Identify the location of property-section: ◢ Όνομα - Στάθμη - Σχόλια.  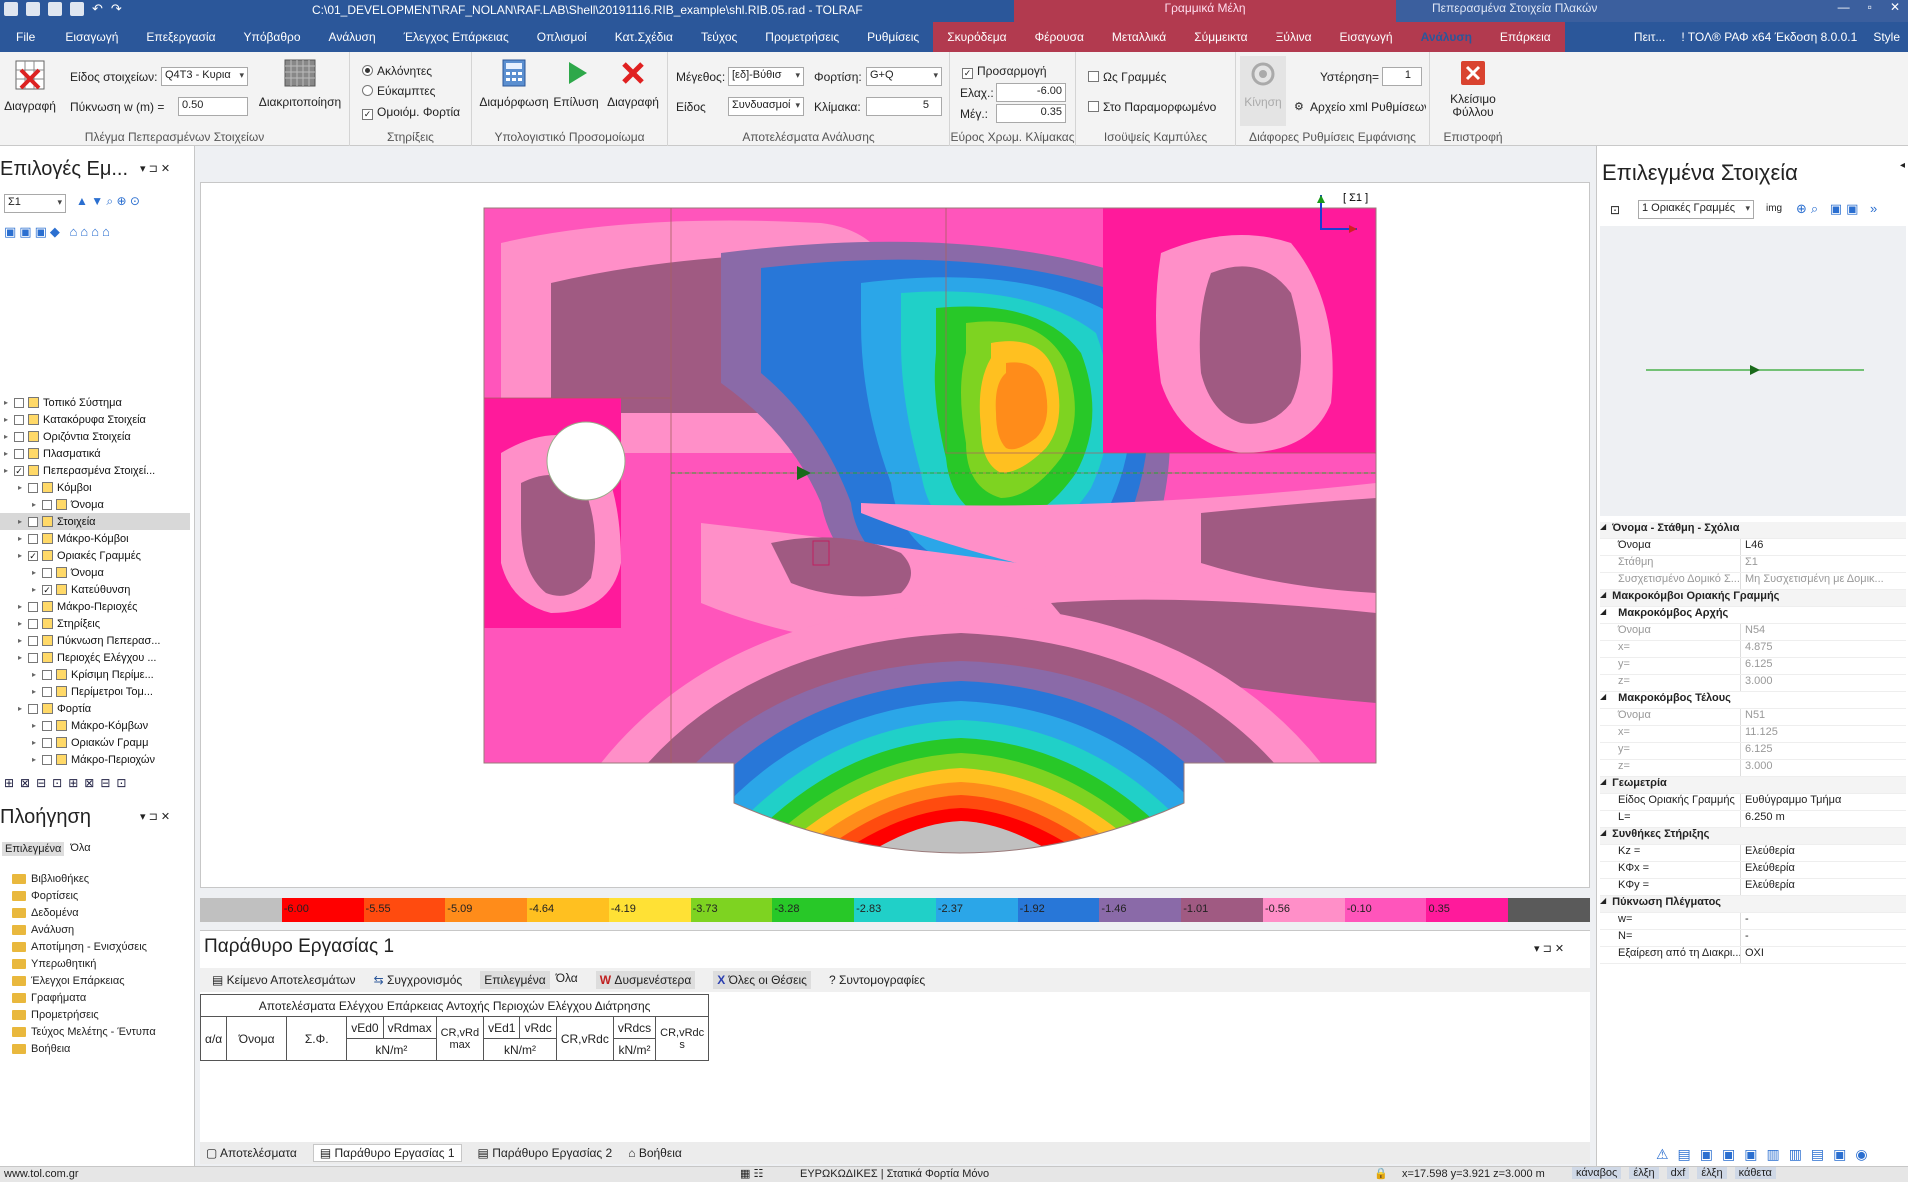
(1753, 530).